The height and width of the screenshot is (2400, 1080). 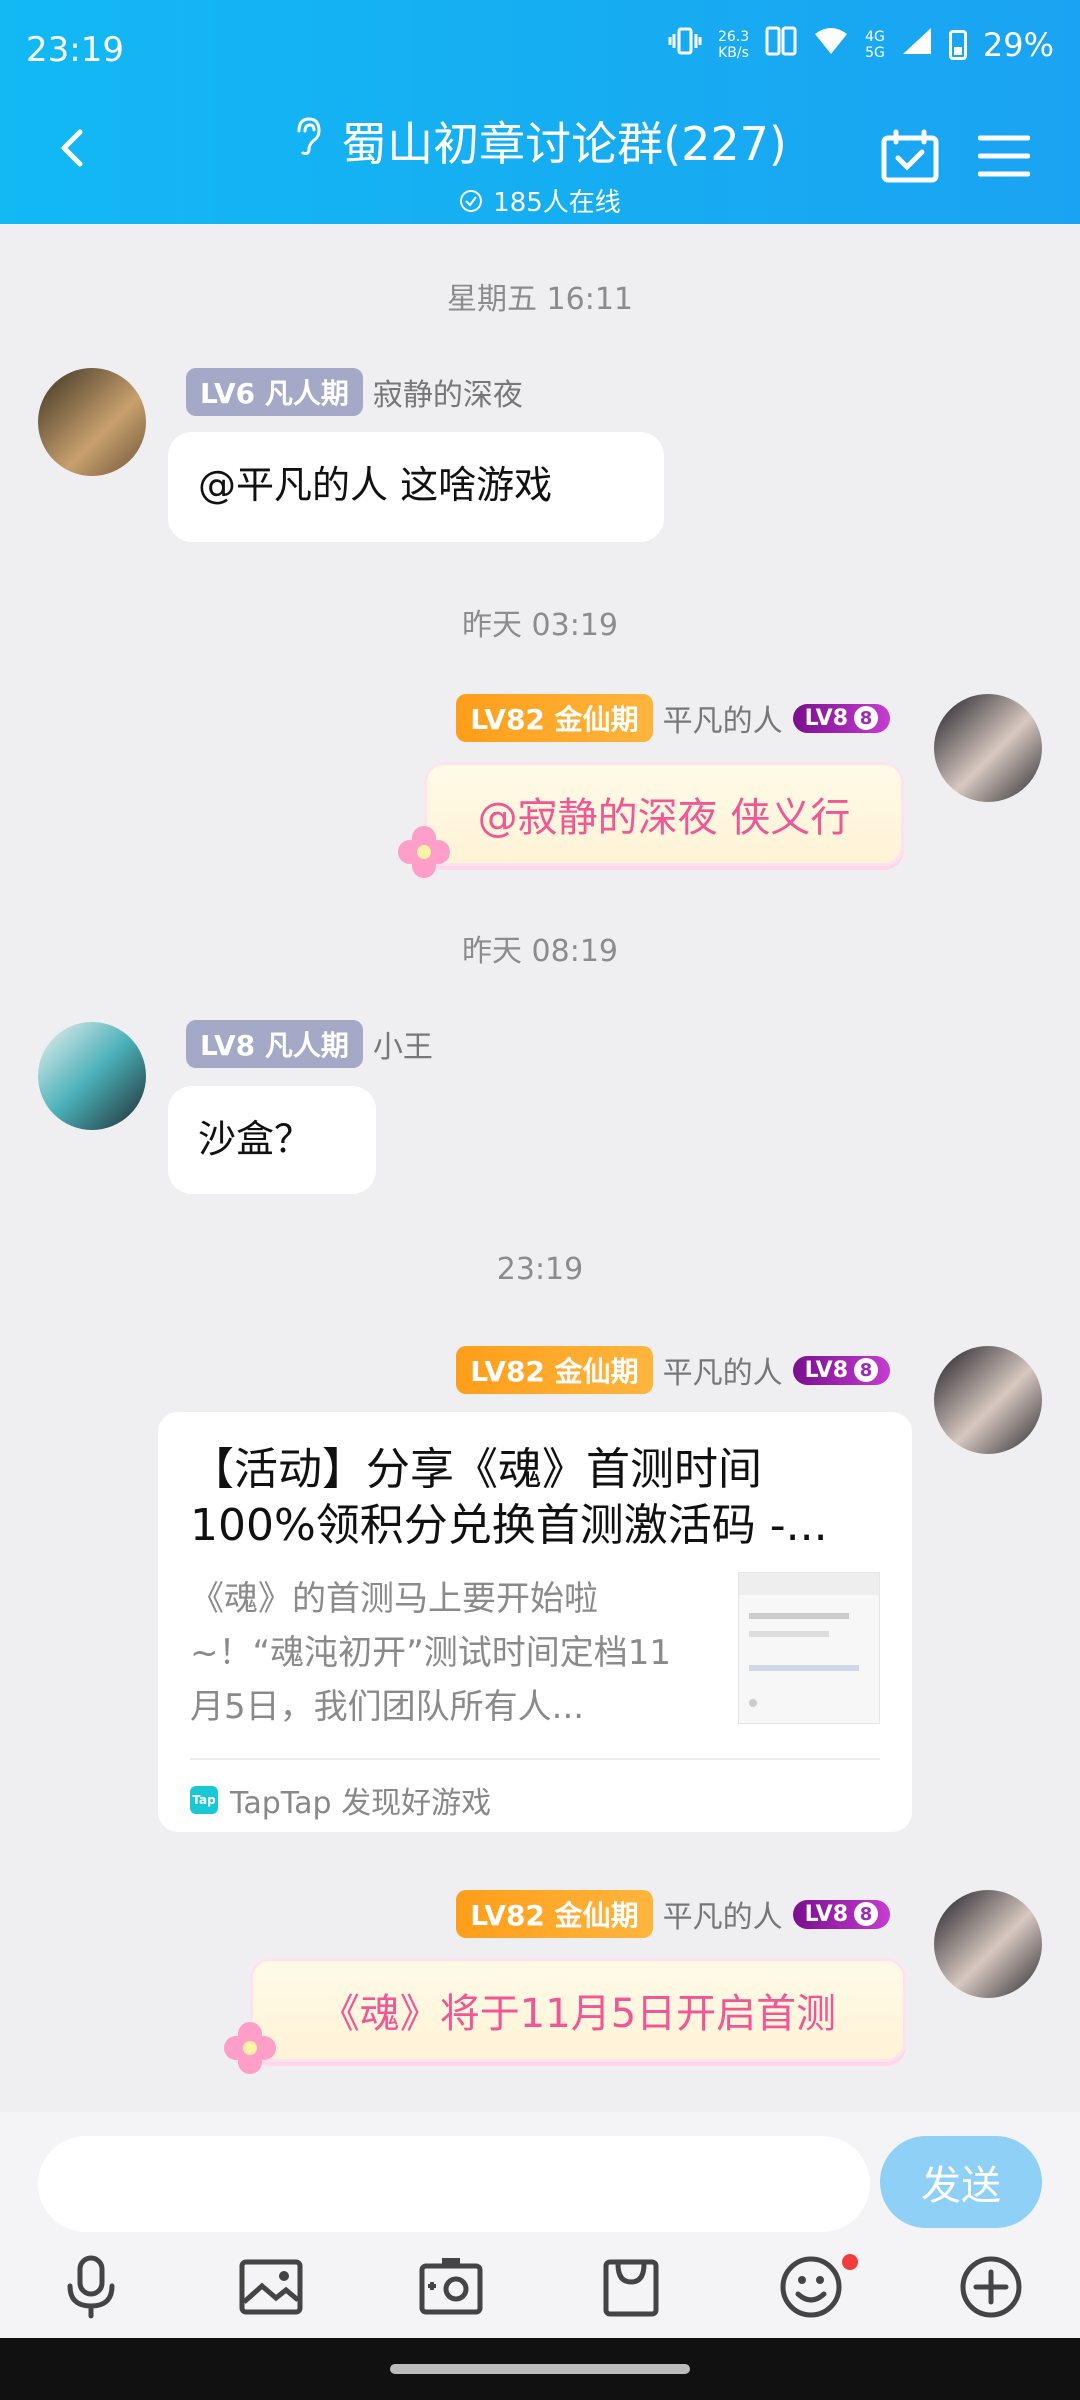 I want to click on signal-icon, so click(x=917, y=45).